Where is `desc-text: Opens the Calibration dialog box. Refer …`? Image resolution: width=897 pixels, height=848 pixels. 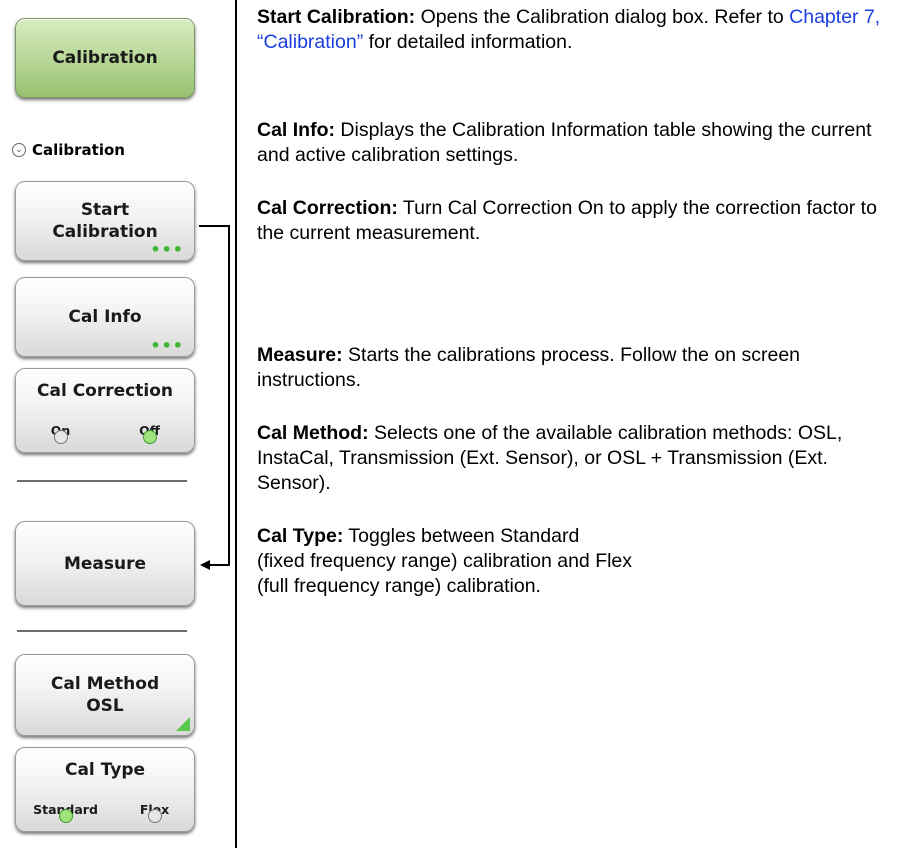
desc-text: Opens the Calibration dialog box. Refer … is located at coordinates (602, 17).